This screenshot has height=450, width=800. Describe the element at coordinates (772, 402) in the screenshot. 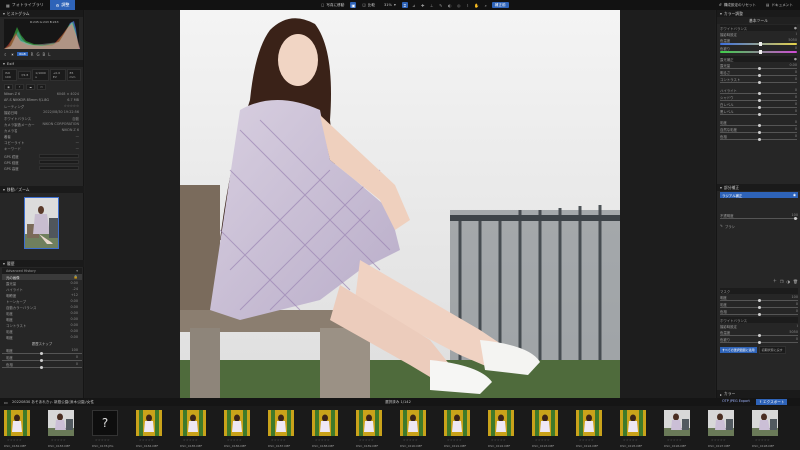

I see `export-button: ⇪ エクスポート` at that location.